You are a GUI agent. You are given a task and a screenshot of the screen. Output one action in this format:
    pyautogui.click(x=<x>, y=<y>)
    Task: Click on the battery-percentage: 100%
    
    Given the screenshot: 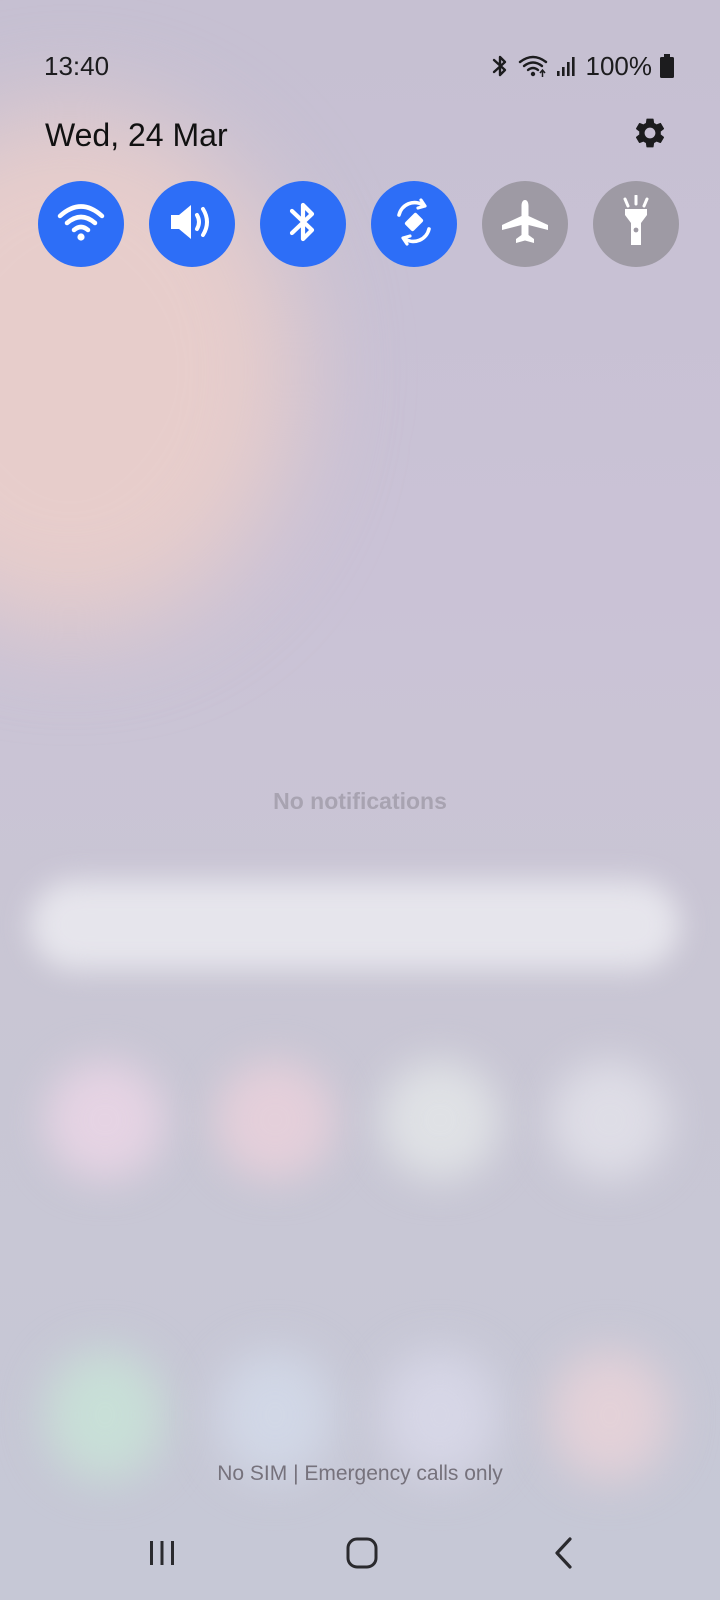 What is the action you would take?
    pyautogui.click(x=619, y=65)
    